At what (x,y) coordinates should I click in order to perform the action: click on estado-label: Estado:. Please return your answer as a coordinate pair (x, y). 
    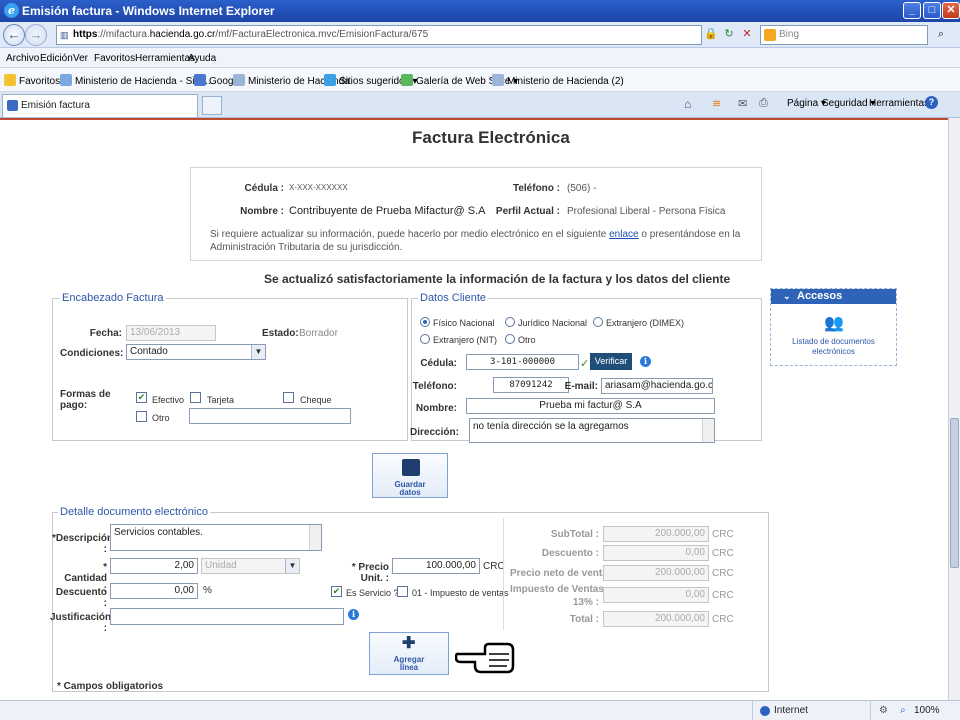
    Looking at the image, I should click on (280, 333).